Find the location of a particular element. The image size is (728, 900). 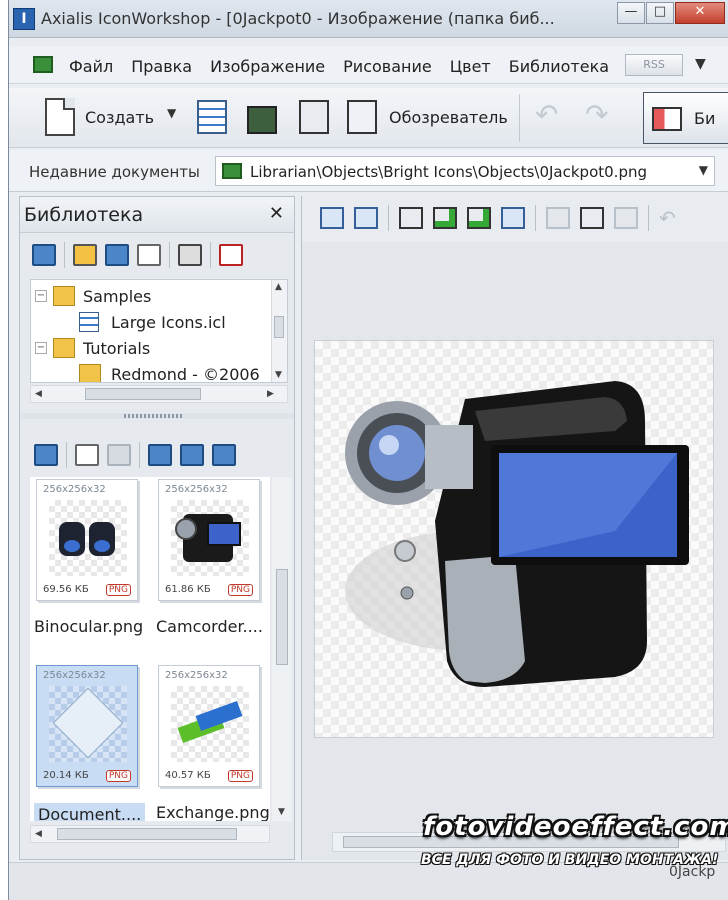

save-add-icon is located at coordinates (445, 218).